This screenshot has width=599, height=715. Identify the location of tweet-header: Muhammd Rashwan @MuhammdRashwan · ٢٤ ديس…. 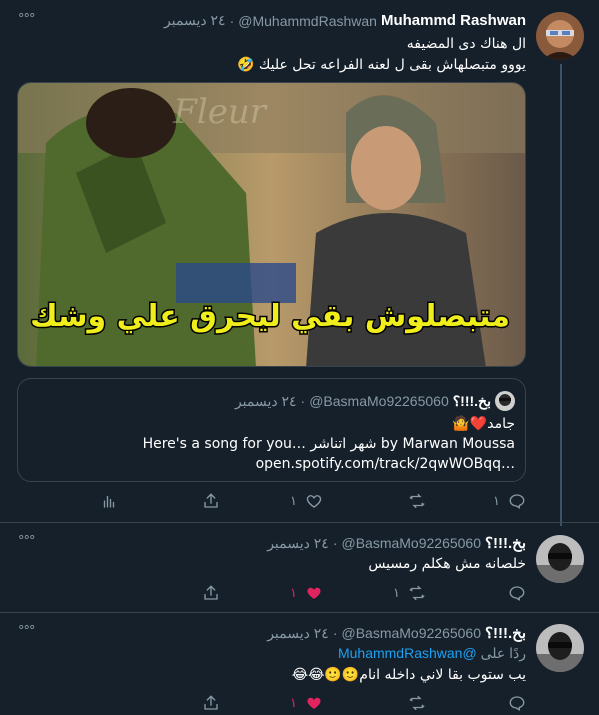
(345, 20).